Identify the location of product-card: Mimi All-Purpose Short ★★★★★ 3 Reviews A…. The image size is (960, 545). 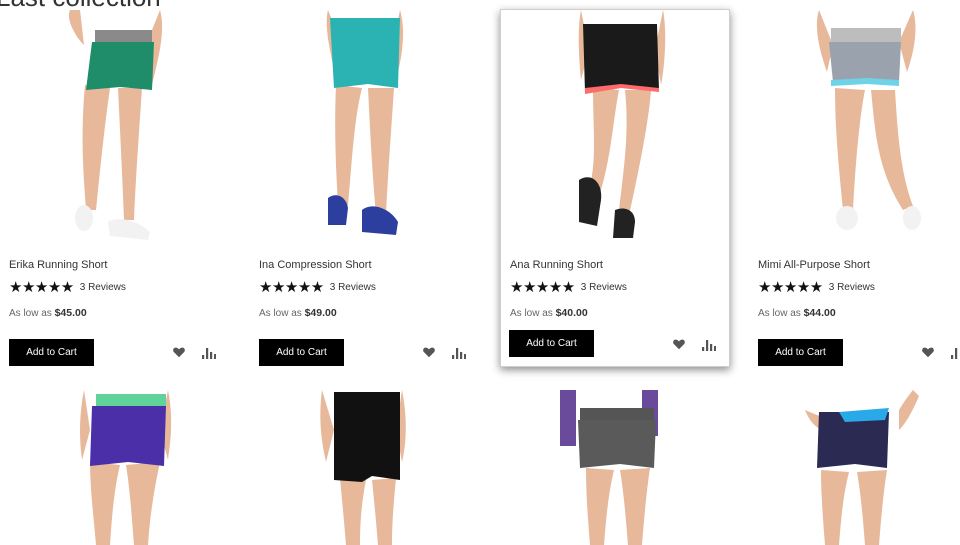
(854, 190).